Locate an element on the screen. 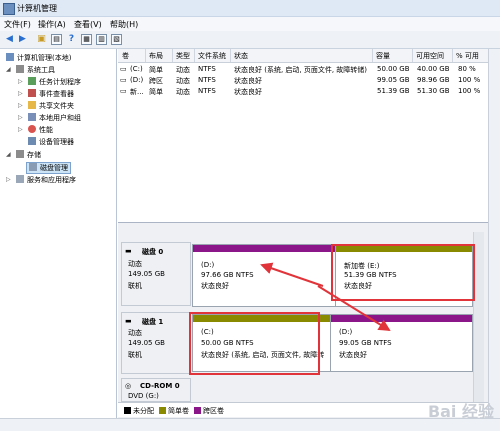 Image resolution: width=500 pixels, height=431 pixels. cdrom-icon: ◎ is located at coordinates (128, 386).